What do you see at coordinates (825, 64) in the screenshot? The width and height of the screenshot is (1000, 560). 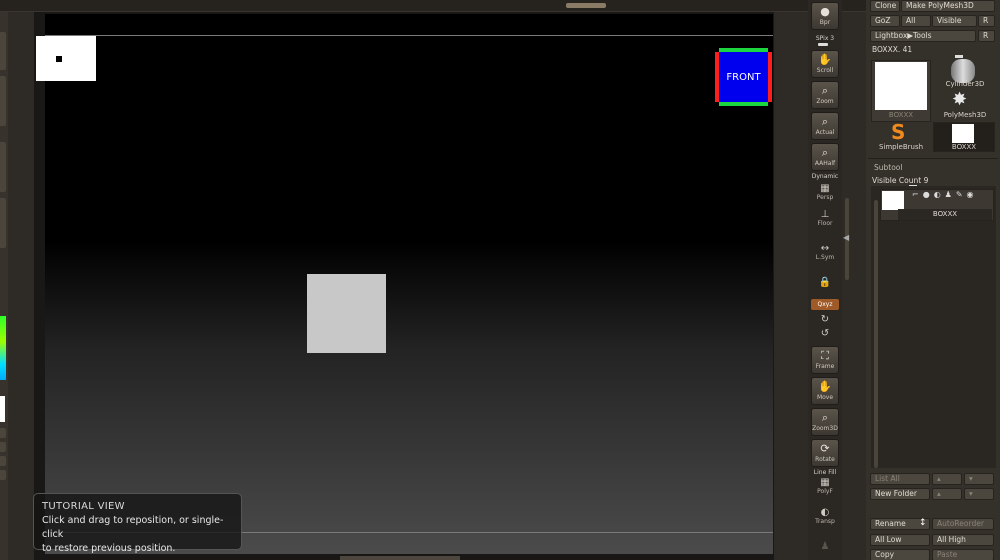 I see `scroll-button: ✋ Scroll` at bounding box center [825, 64].